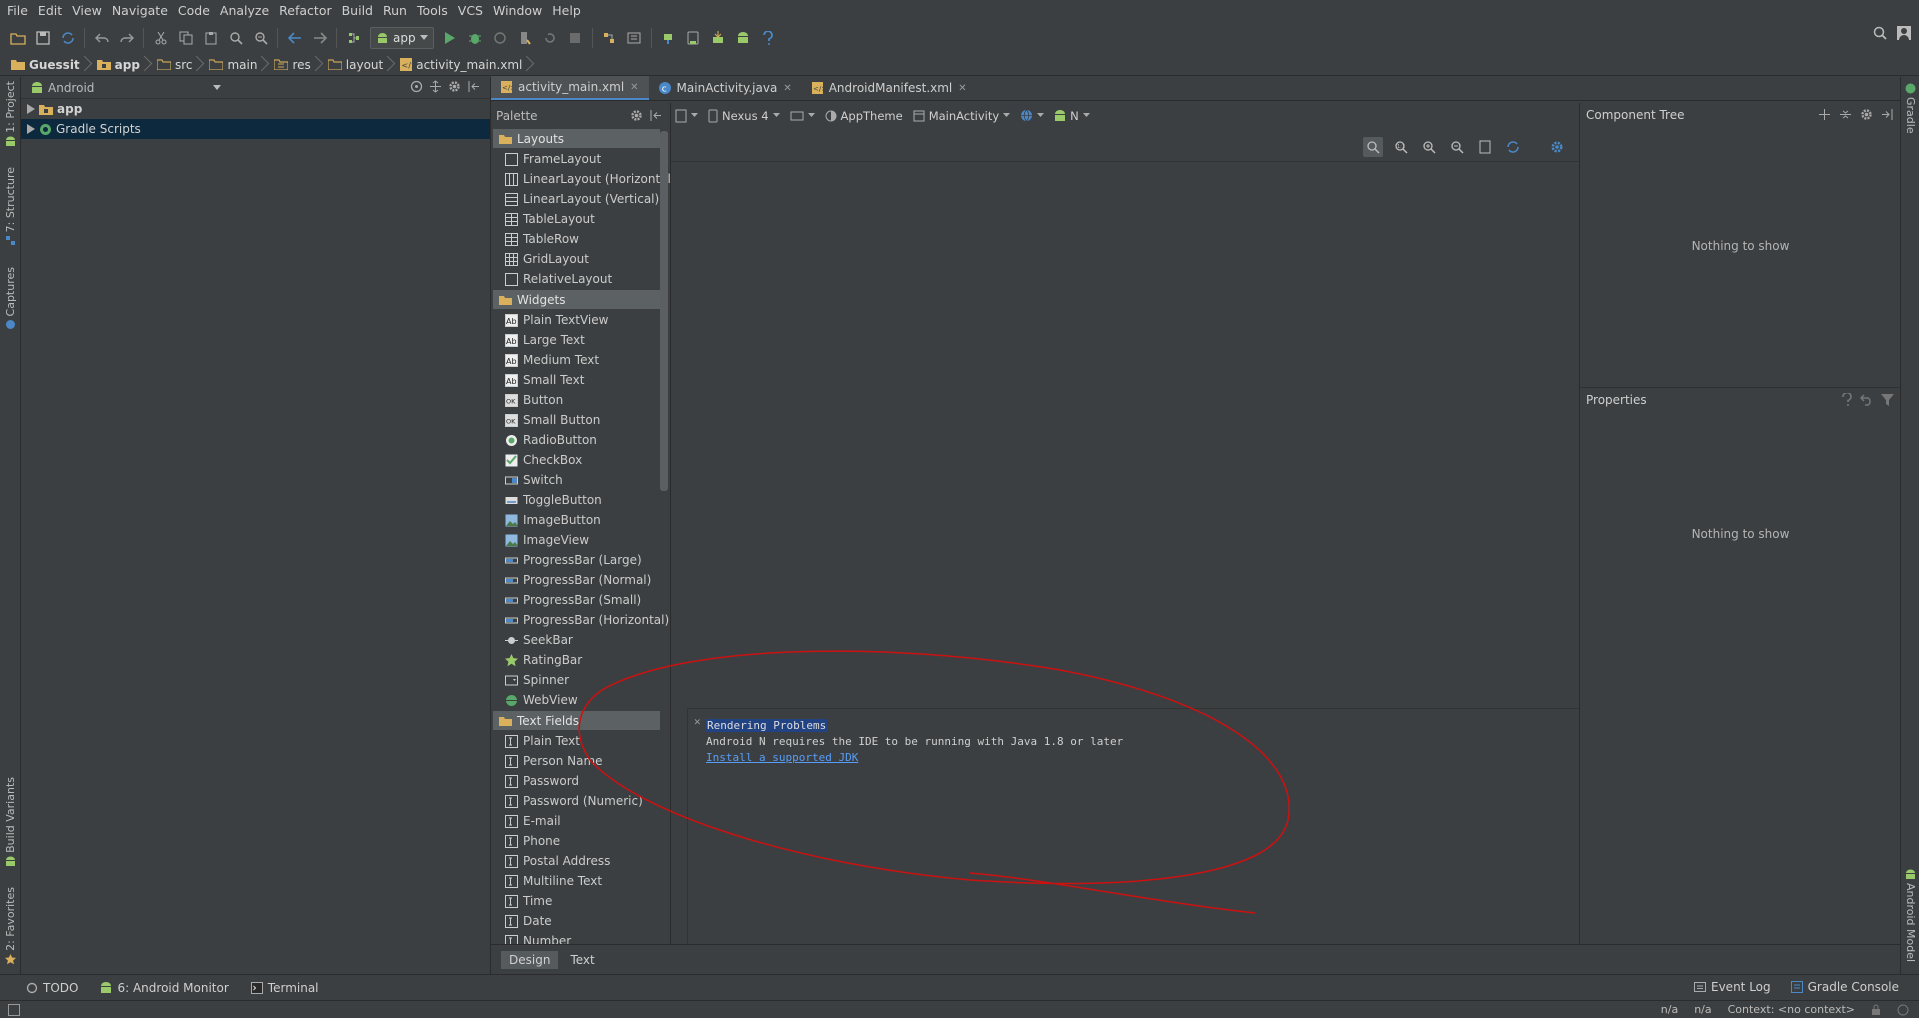 The image size is (1919, 1018). I want to click on tree-item-gradle-scripts: Gradle Scripts, so click(255, 129).